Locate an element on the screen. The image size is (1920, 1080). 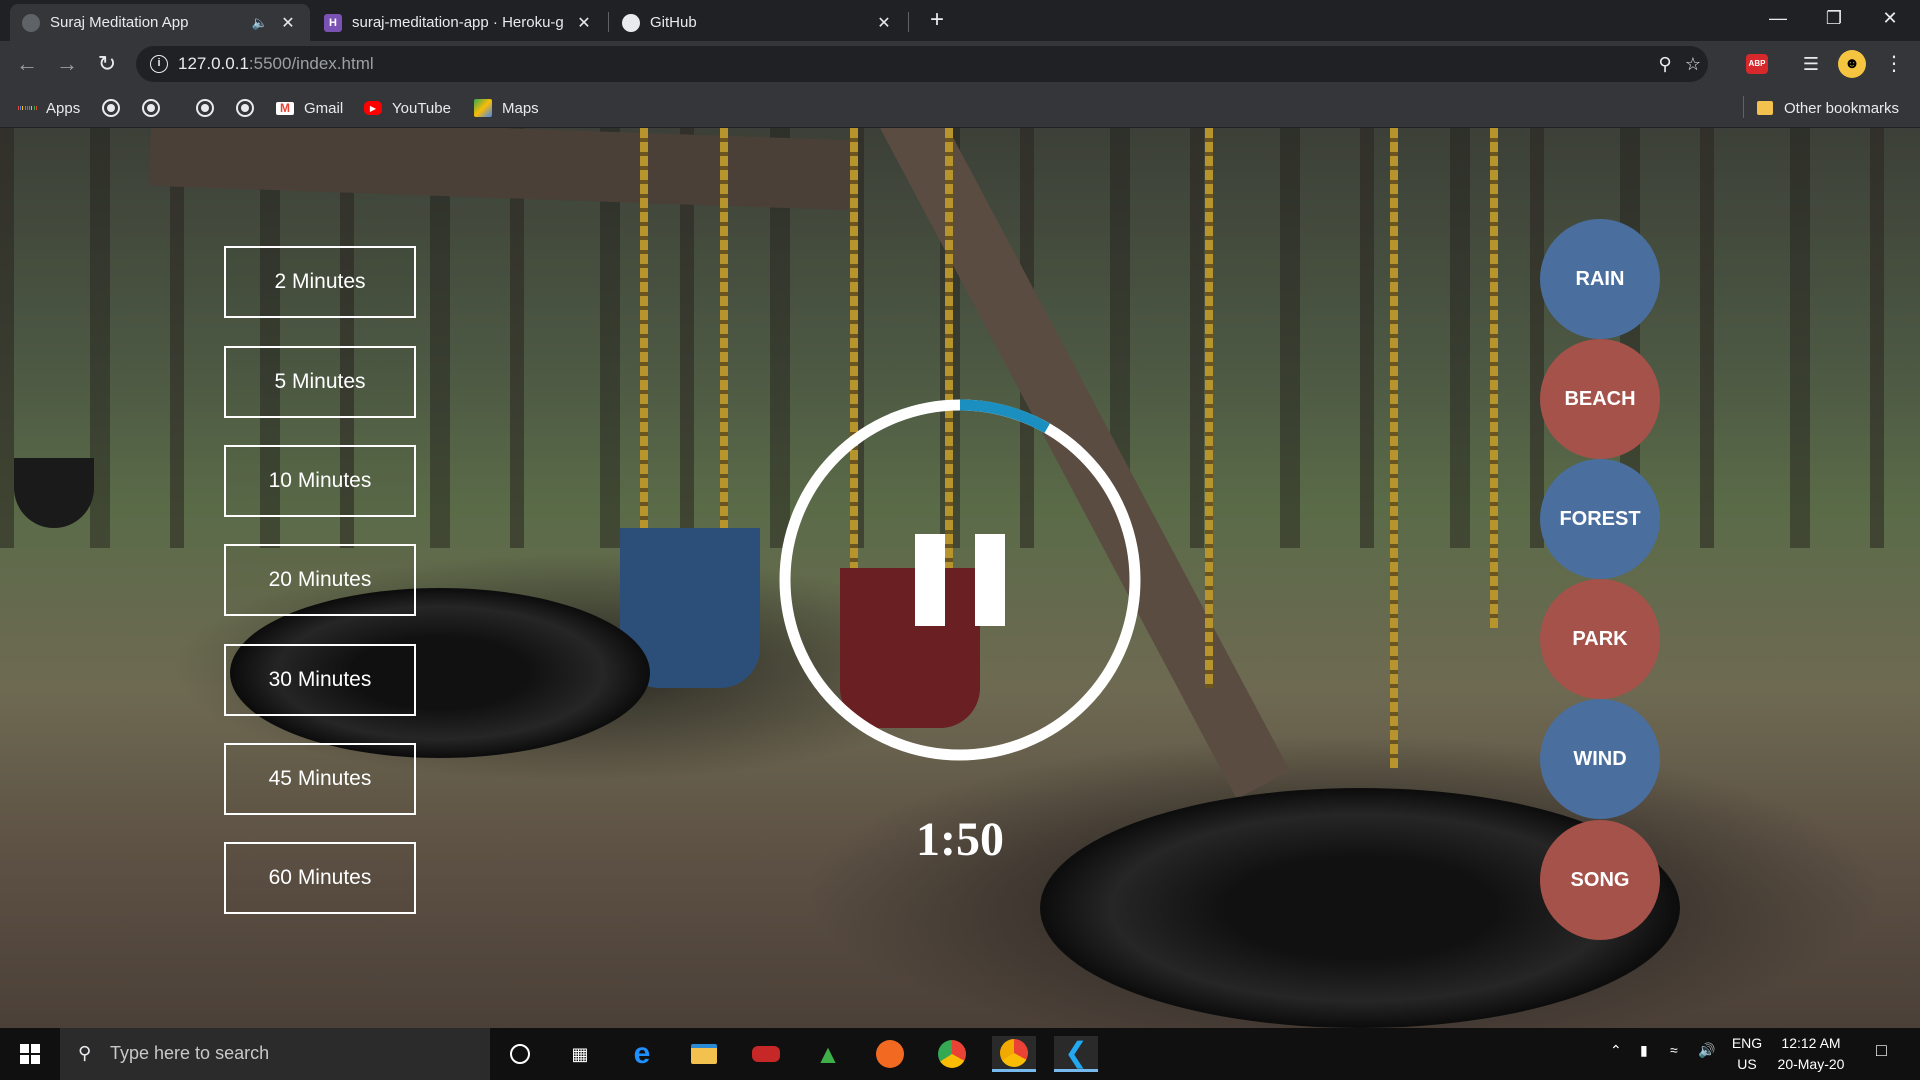
new-tab-button: + is located at coordinates (937, 20).